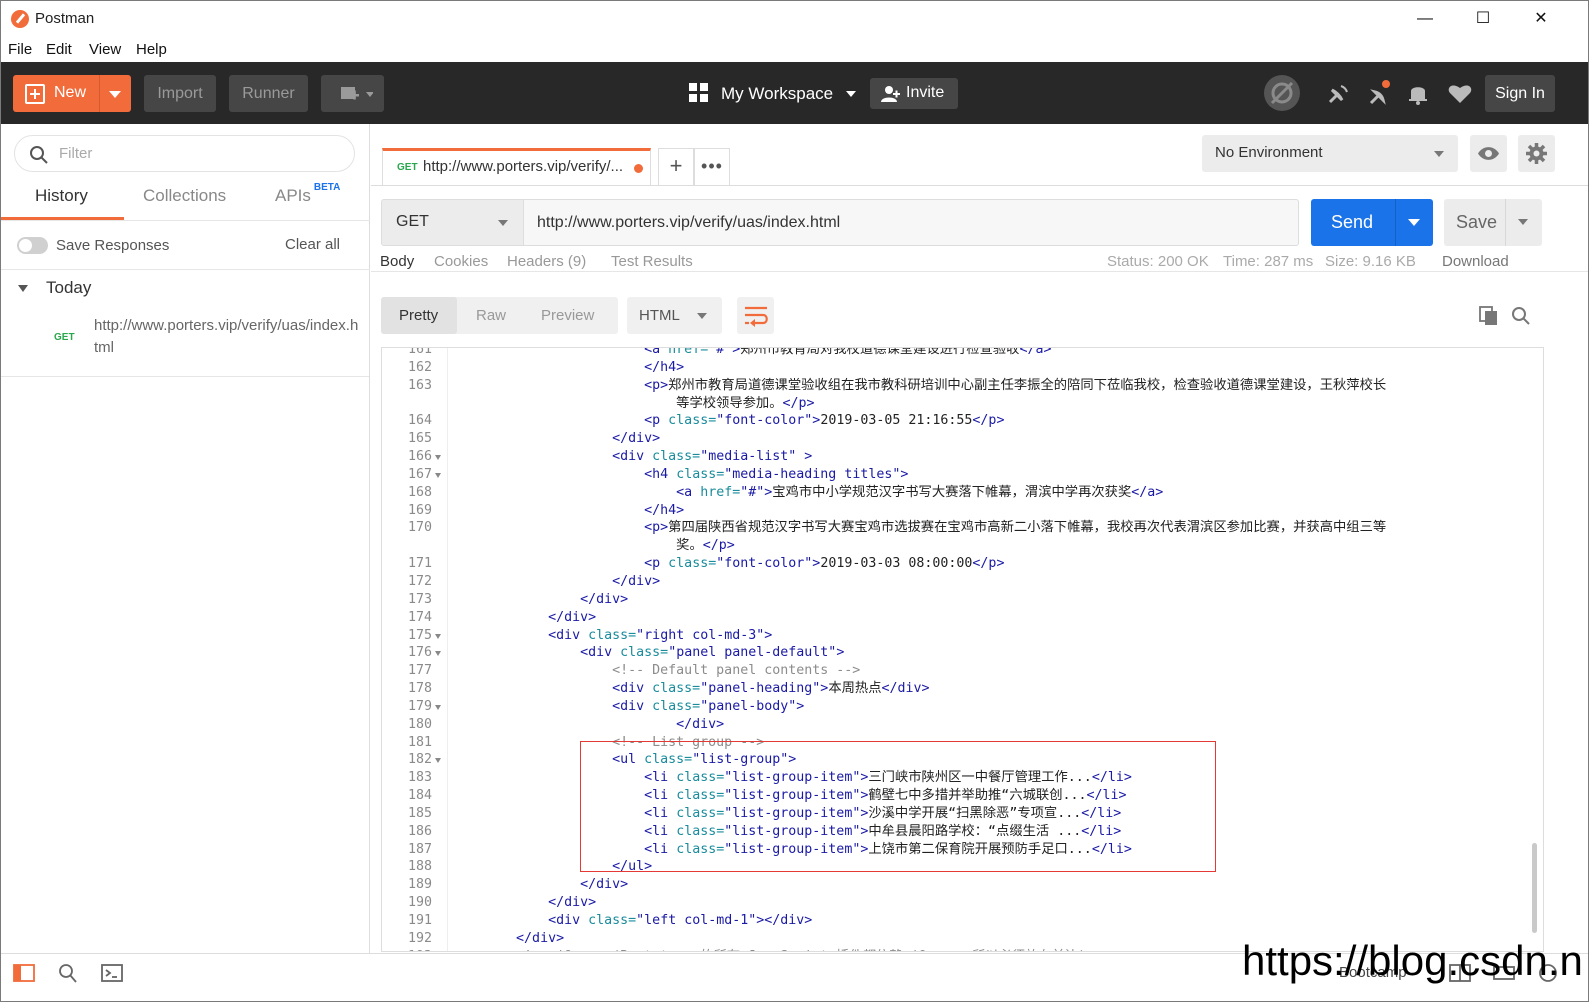 This screenshot has height=1002, width=1589. What do you see at coordinates (184, 153) in the screenshot?
I see `filter-input: Filter` at bounding box center [184, 153].